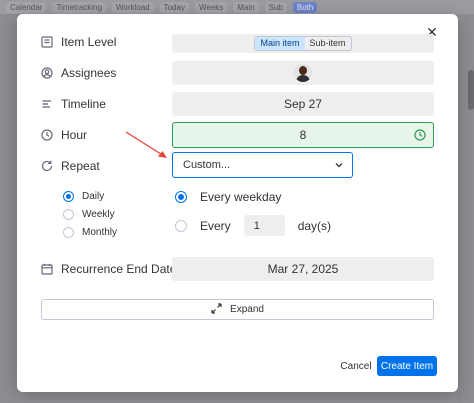  Describe the element at coordinates (98, 214) in the screenshot. I see `frequency-weekly-label: Weekly` at that location.